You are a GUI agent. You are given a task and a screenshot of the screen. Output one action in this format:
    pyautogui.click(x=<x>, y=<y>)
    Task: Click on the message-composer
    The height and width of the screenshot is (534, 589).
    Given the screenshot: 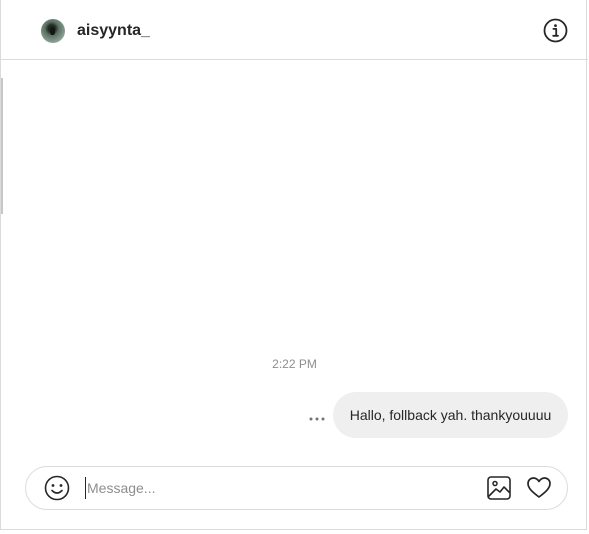 What is the action you would take?
    pyautogui.click(x=296, y=488)
    